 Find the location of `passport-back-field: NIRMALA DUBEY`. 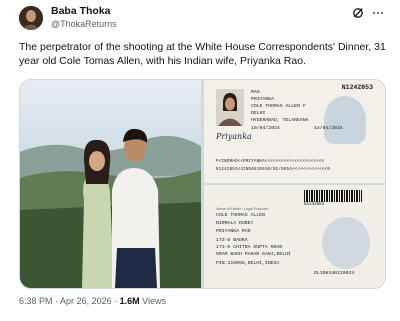

passport-back-field: NIRMALA DUBEY is located at coordinates (235, 223).